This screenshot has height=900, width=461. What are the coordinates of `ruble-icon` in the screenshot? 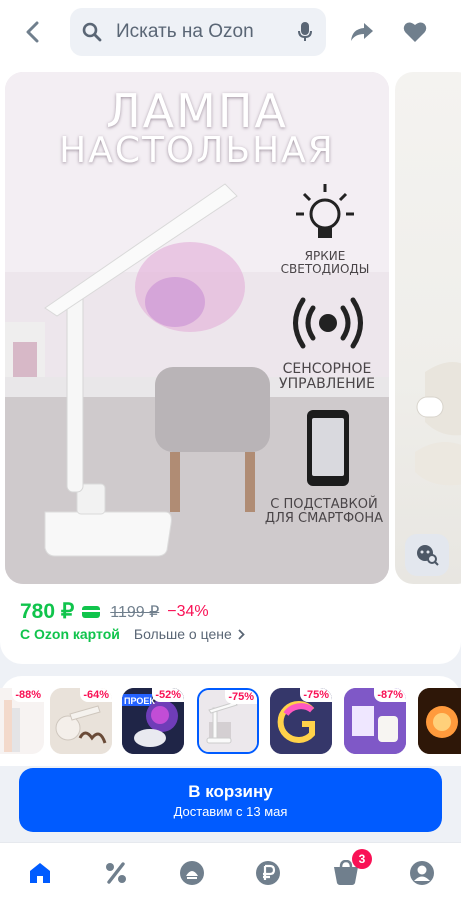 It's located at (268, 873).